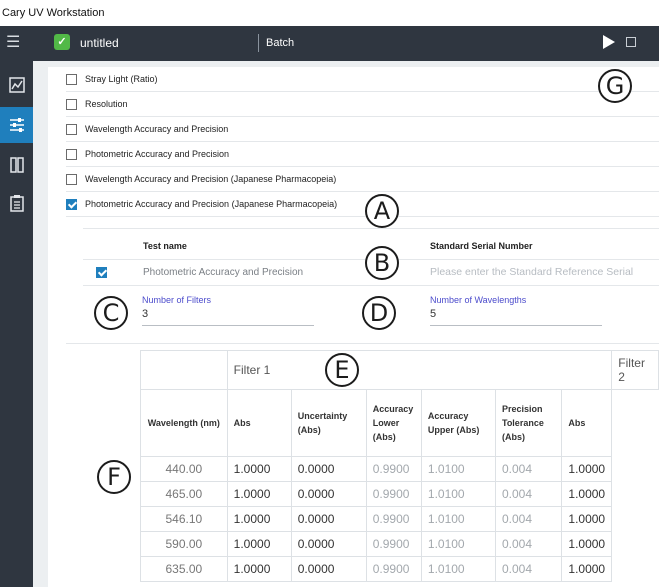  I want to click on number-of-filters-input: 3, so click(145, 314).